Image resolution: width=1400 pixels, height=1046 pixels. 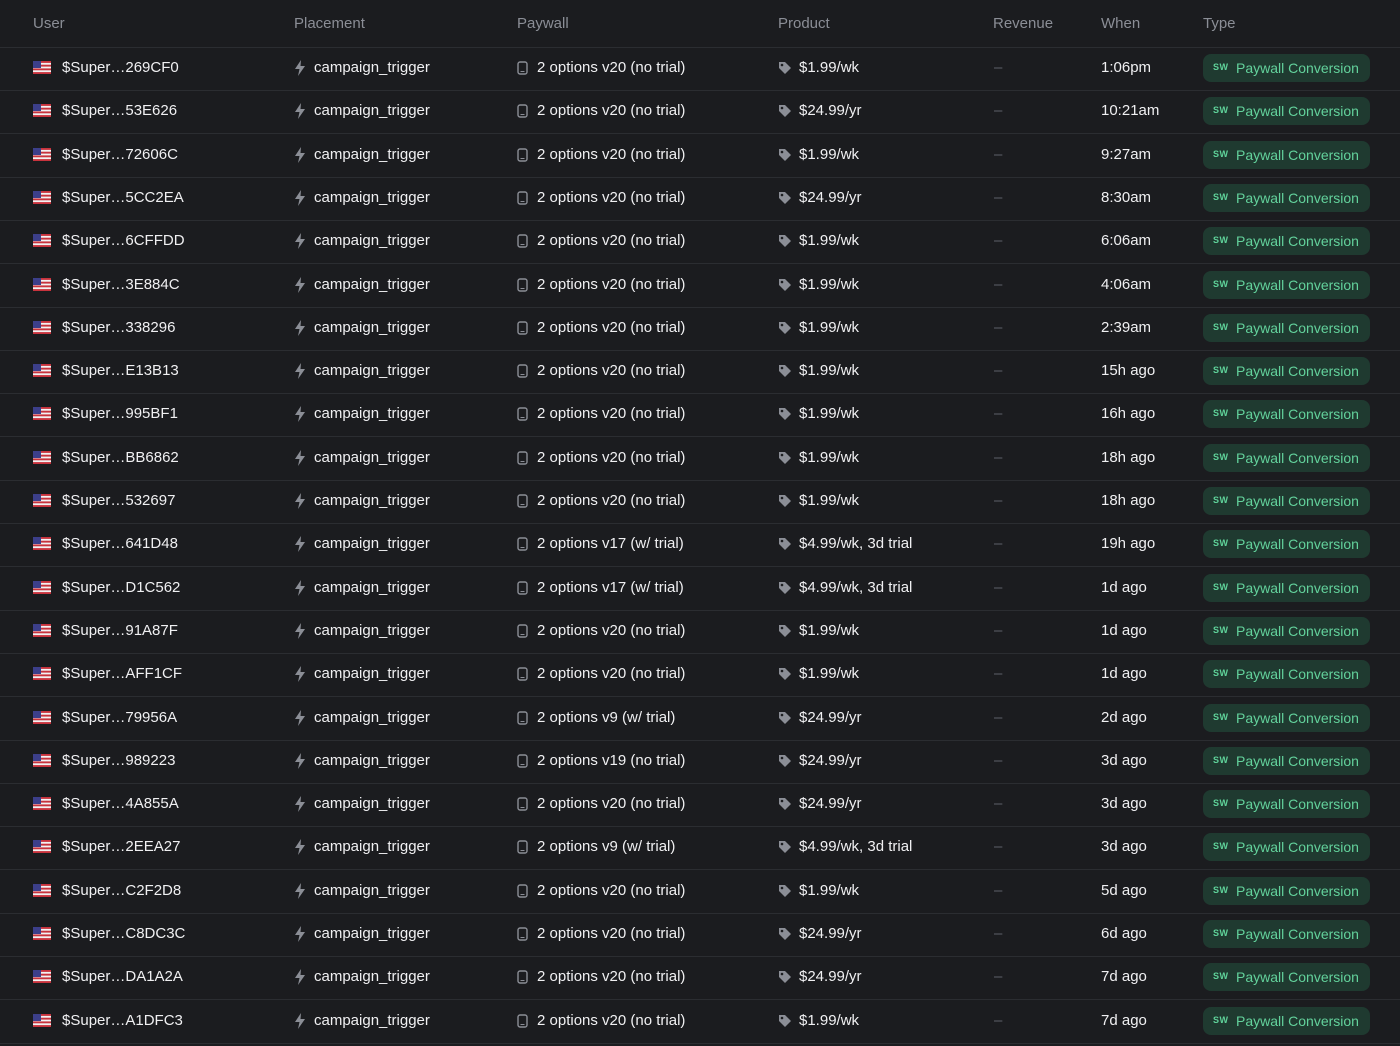 I want to click on user-id: $Super…989223, so click(x=118, y=760).